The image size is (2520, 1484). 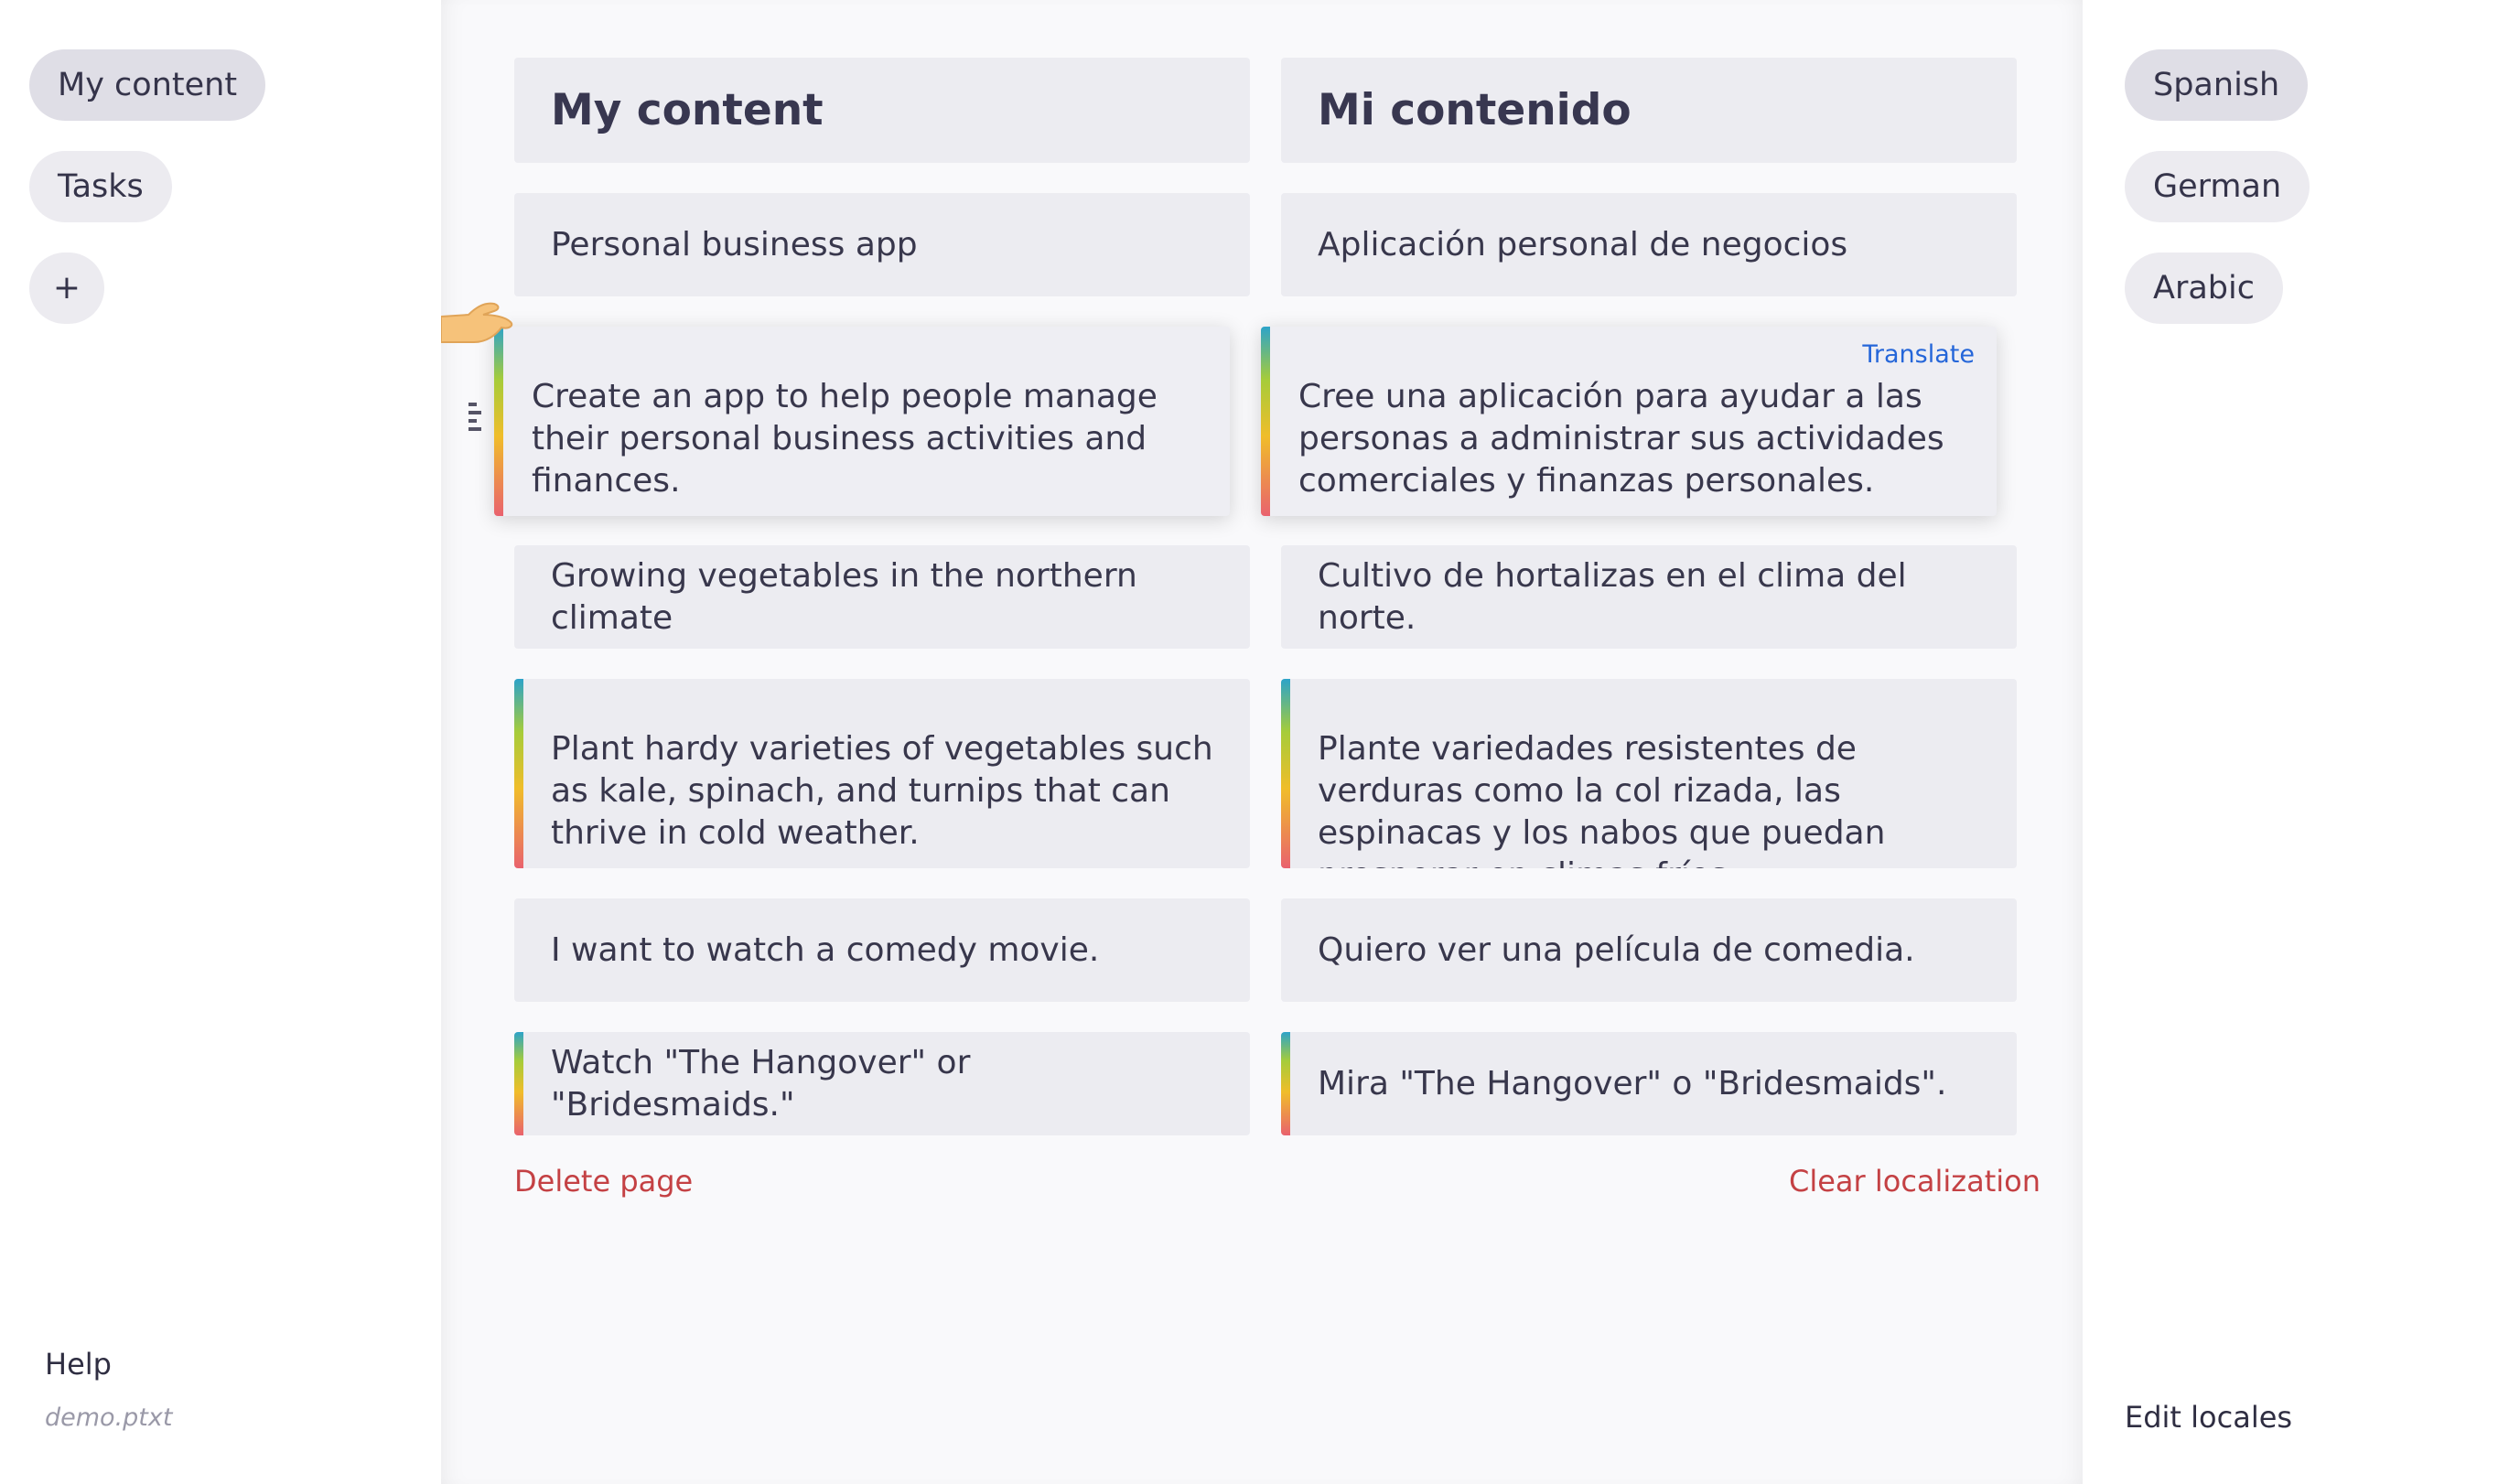 What do you see at coordinates (687, 109) in the screenshot?
I see `source-heading-text: My content` at bounding box center [687, 109].